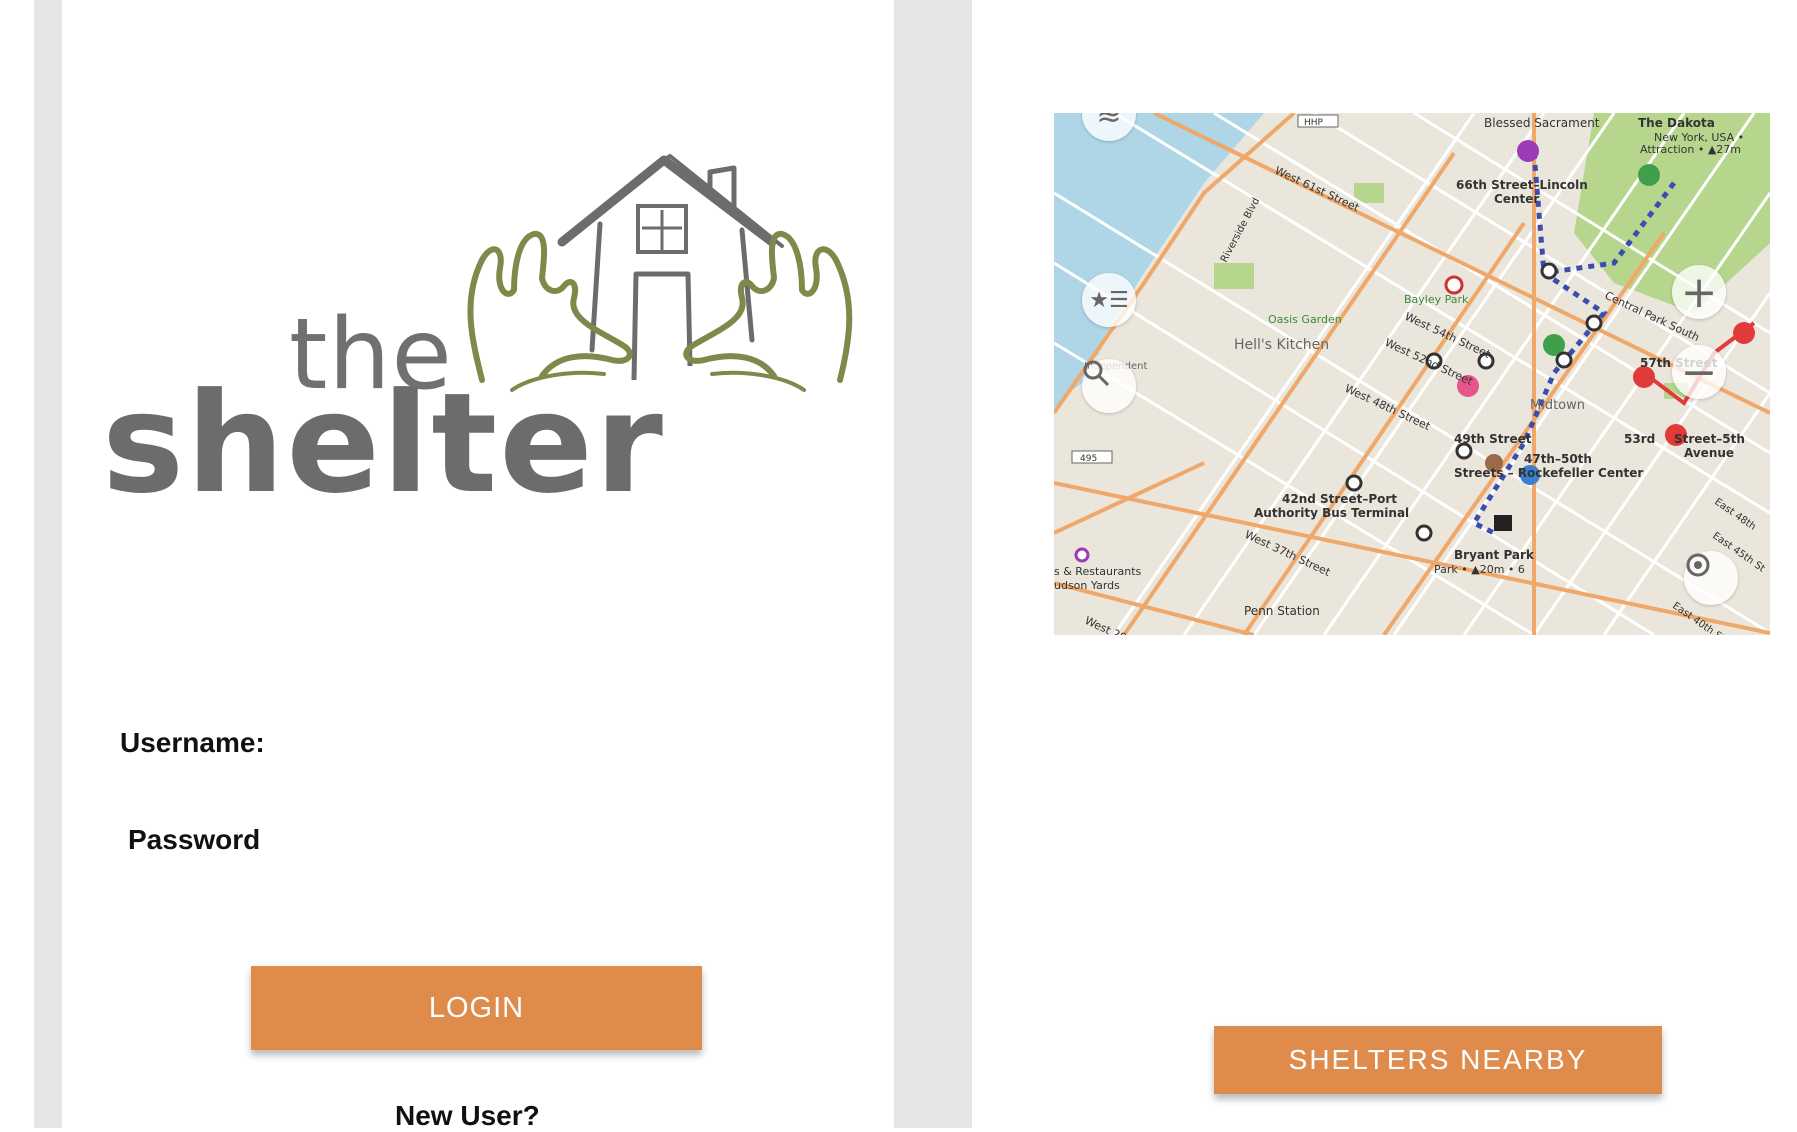 The width and height of the screenshot is (1797, 1132). Describe the element at coordinates (1240, 230) in the screenshot. I see `svg-text: Riverside Blvd` at that location.